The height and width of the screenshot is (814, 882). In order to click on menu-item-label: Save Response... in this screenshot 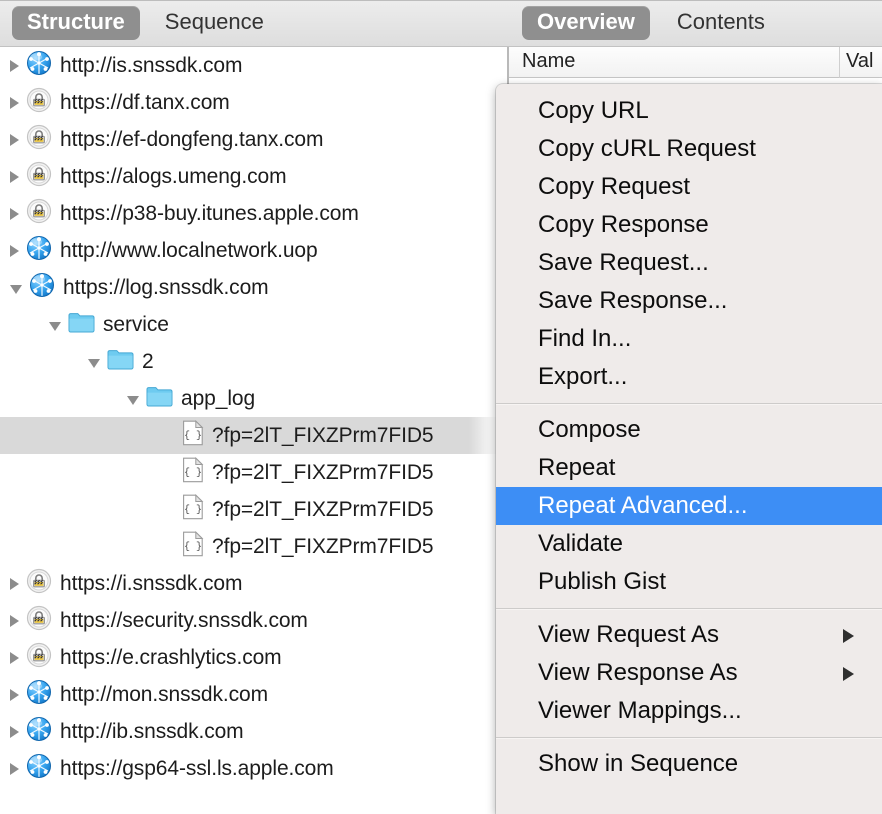, I will do `click(633, 300)`.